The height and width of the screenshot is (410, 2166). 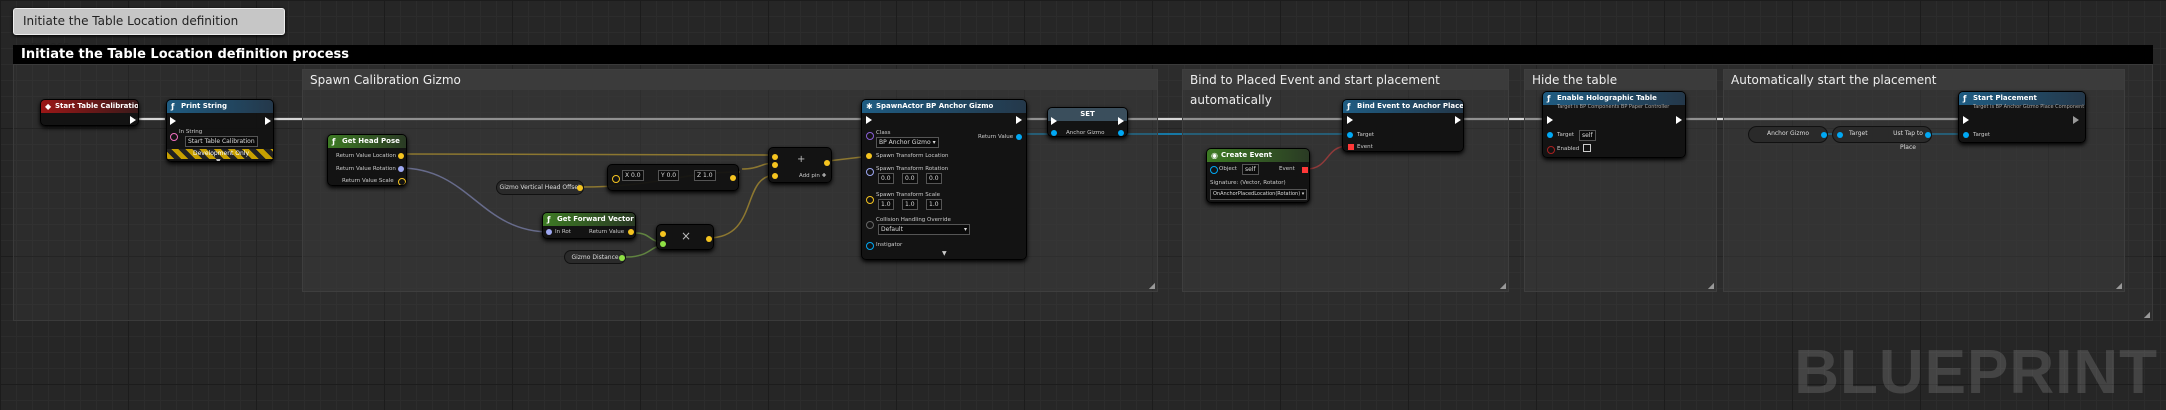 What do you see at coordinates (870, 136) in the screenshot?
I see `class-pin` at bounding box center [870, 136].